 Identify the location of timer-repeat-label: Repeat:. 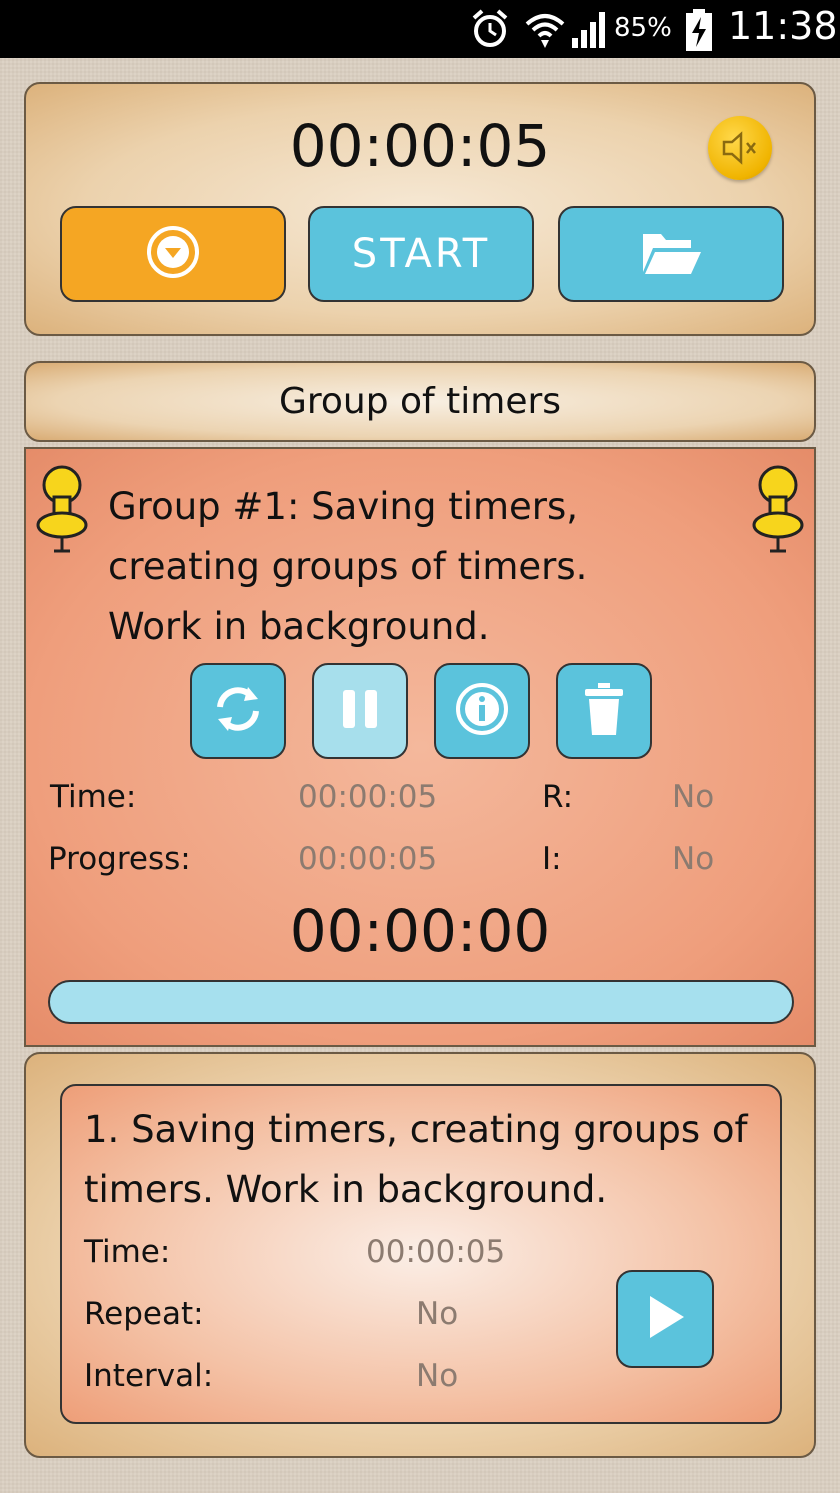
(144, 1314).